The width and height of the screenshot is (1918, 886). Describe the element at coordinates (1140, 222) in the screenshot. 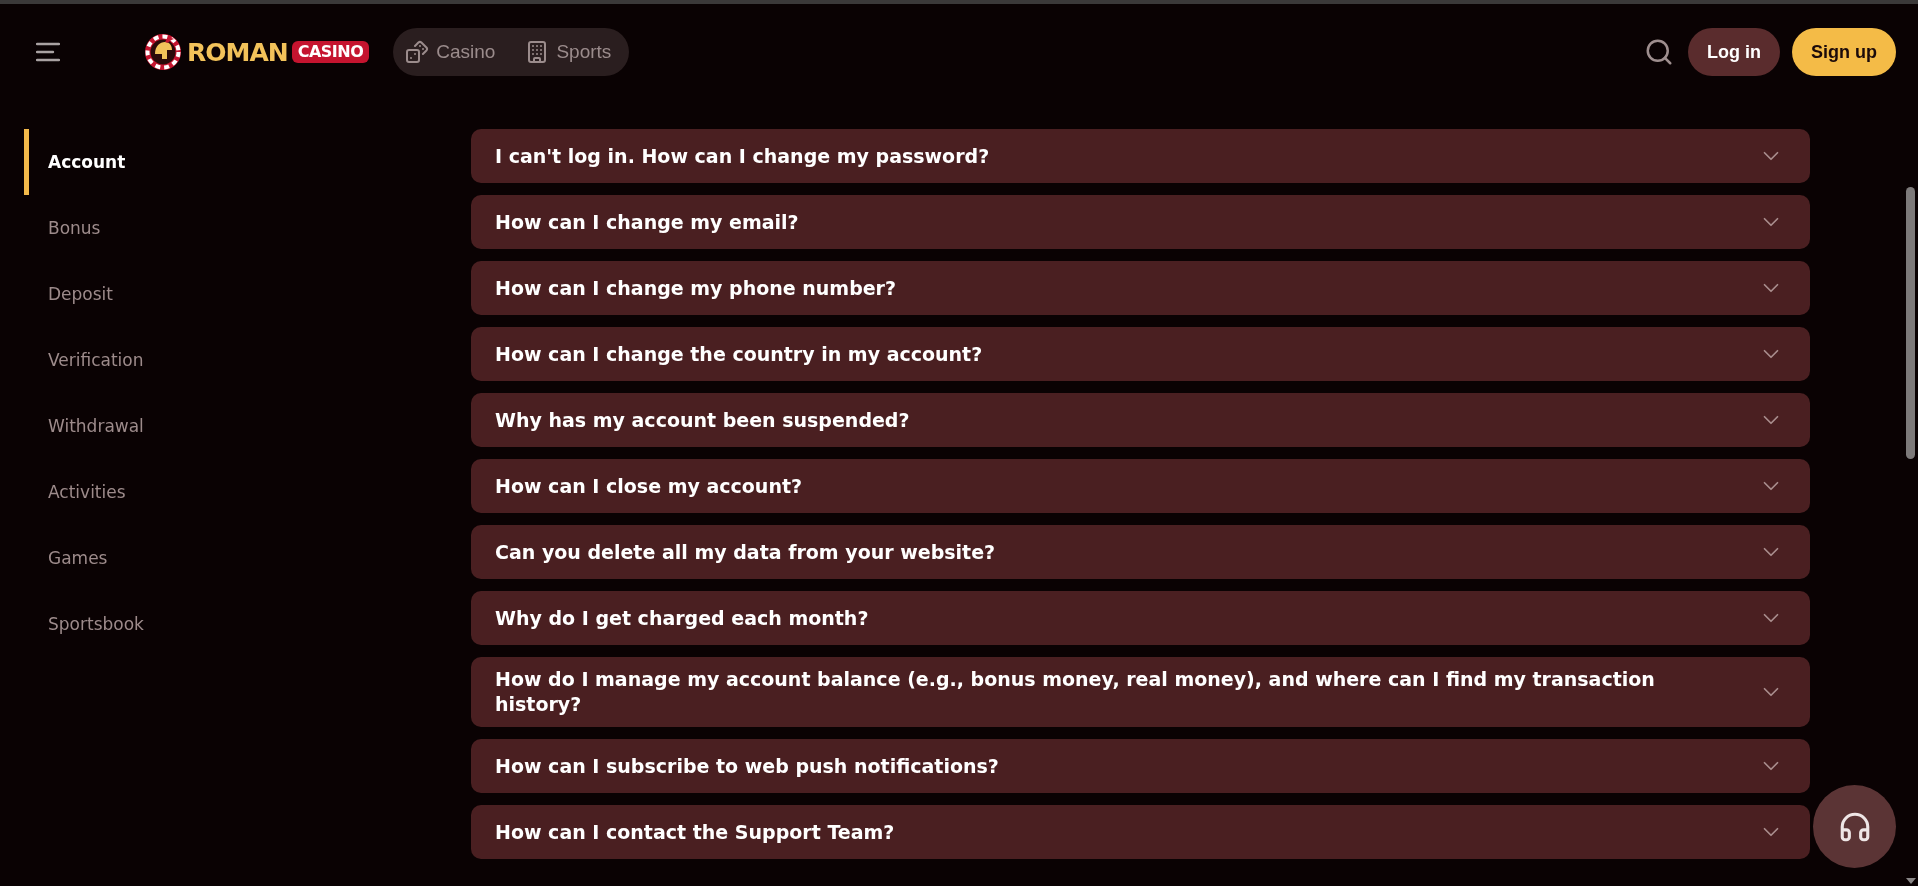

I see `faq-accordion-item: How can I change my email?` at that location.